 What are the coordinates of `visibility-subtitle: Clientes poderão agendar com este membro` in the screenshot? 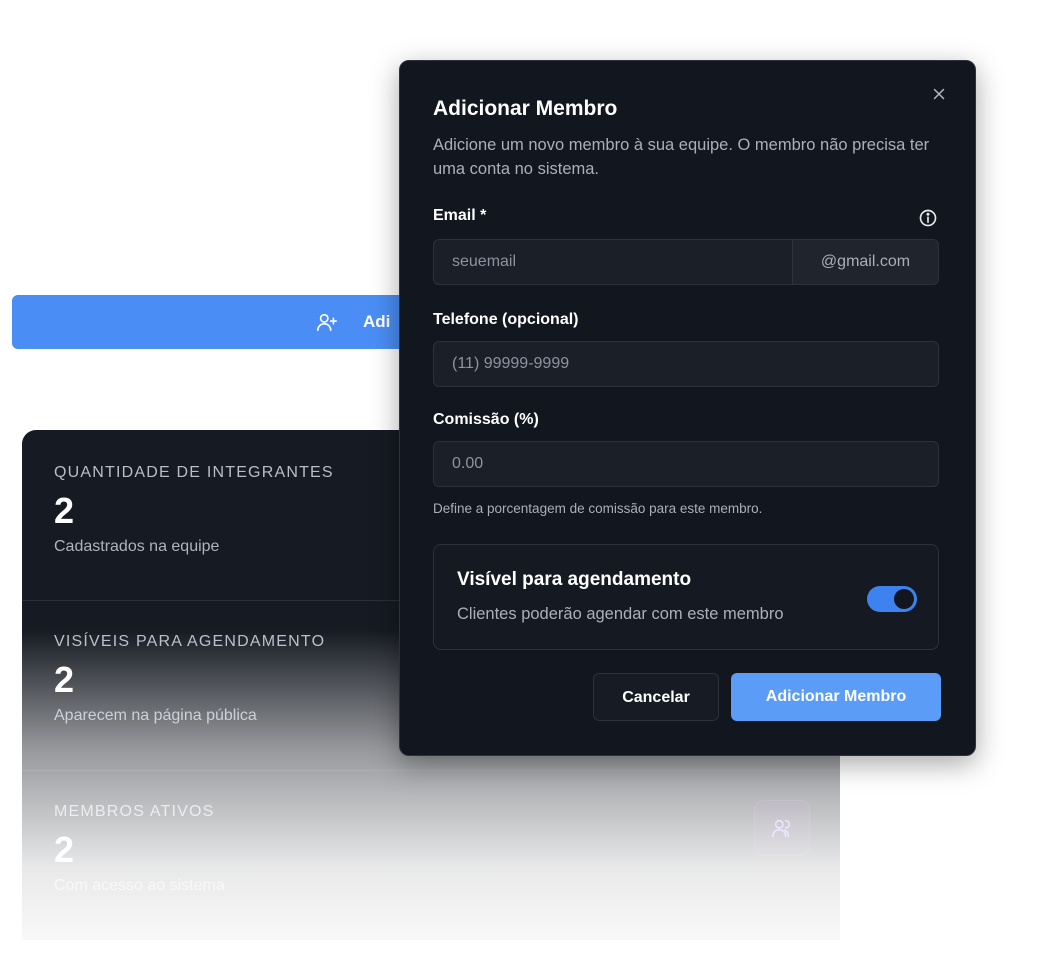 It's located at (620, 614).